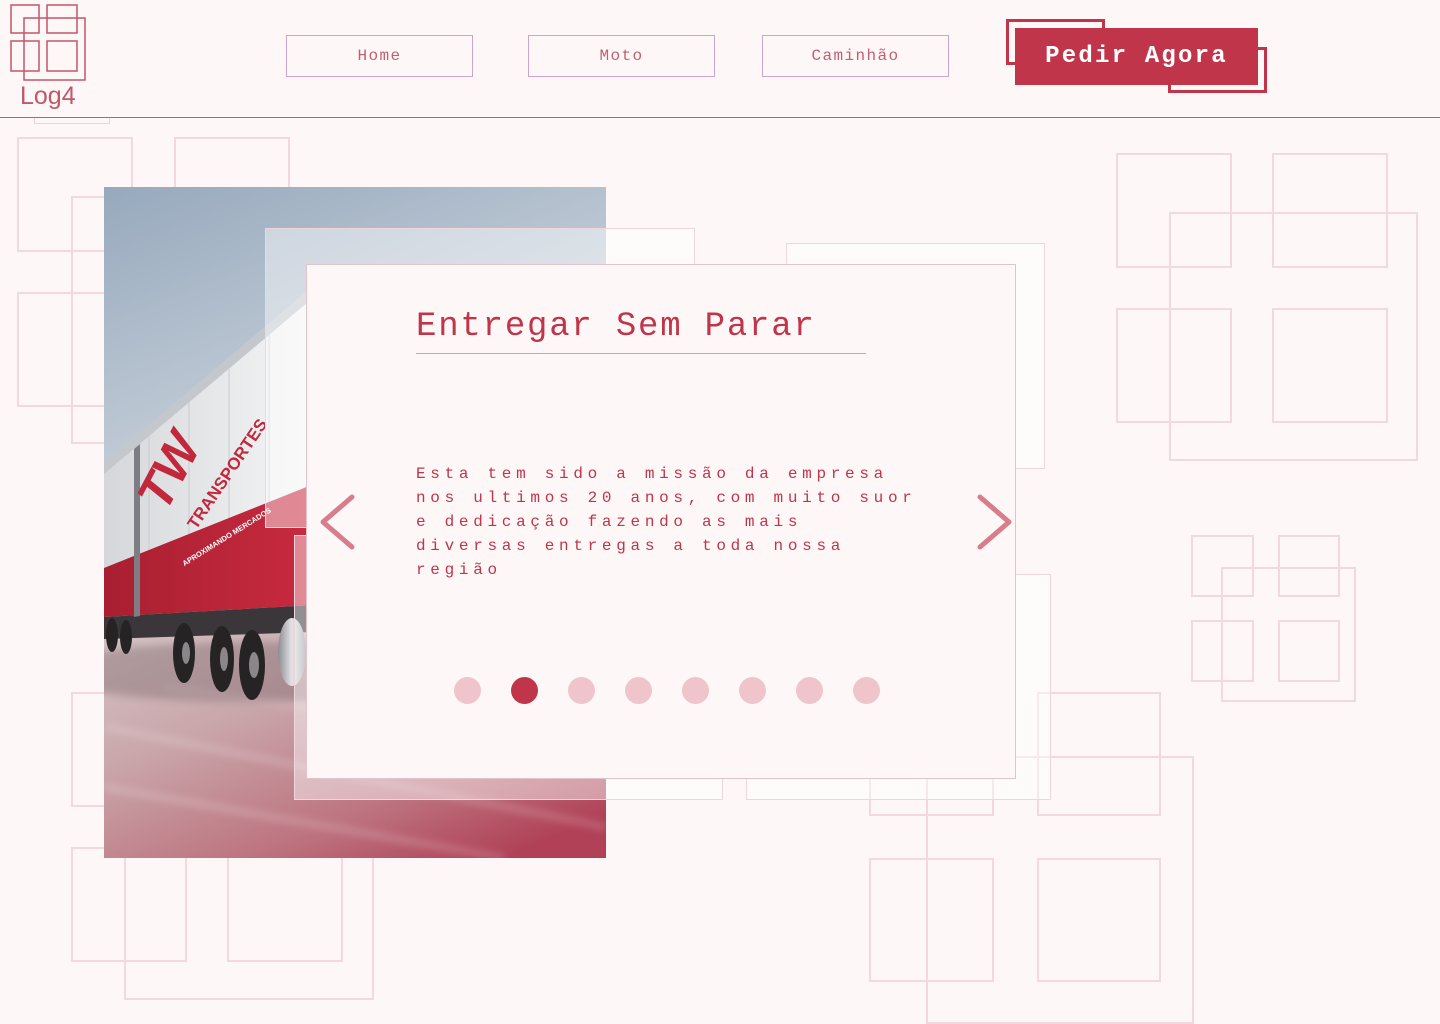 This screenshot has width=1440, height=1024. I want to click on slider-dots, so click(667, 690).